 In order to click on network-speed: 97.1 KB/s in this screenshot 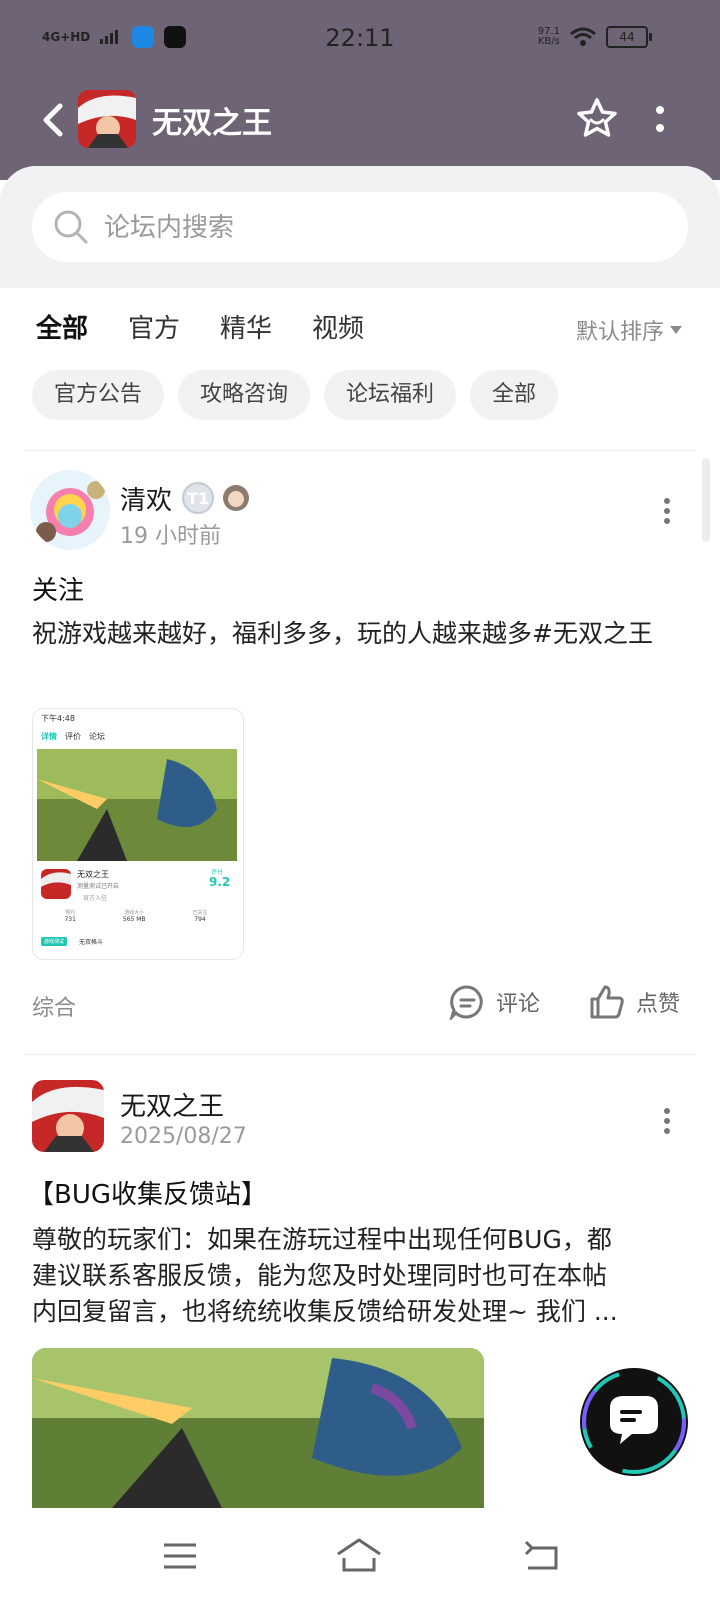, I will do `click(549, 37)`.